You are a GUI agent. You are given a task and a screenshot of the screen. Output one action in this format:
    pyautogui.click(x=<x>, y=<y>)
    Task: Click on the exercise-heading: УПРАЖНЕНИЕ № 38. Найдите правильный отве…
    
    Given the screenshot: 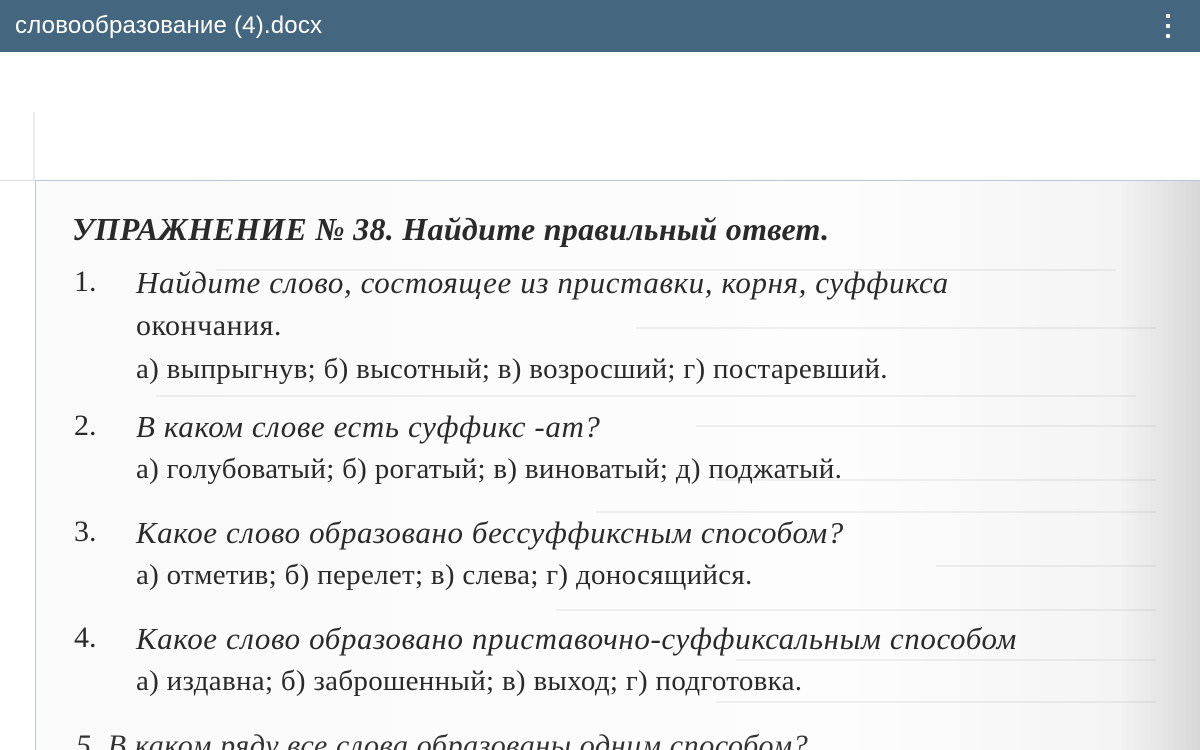 What is the action you would take?
    pyautogui.click(x=451, y=229)
    